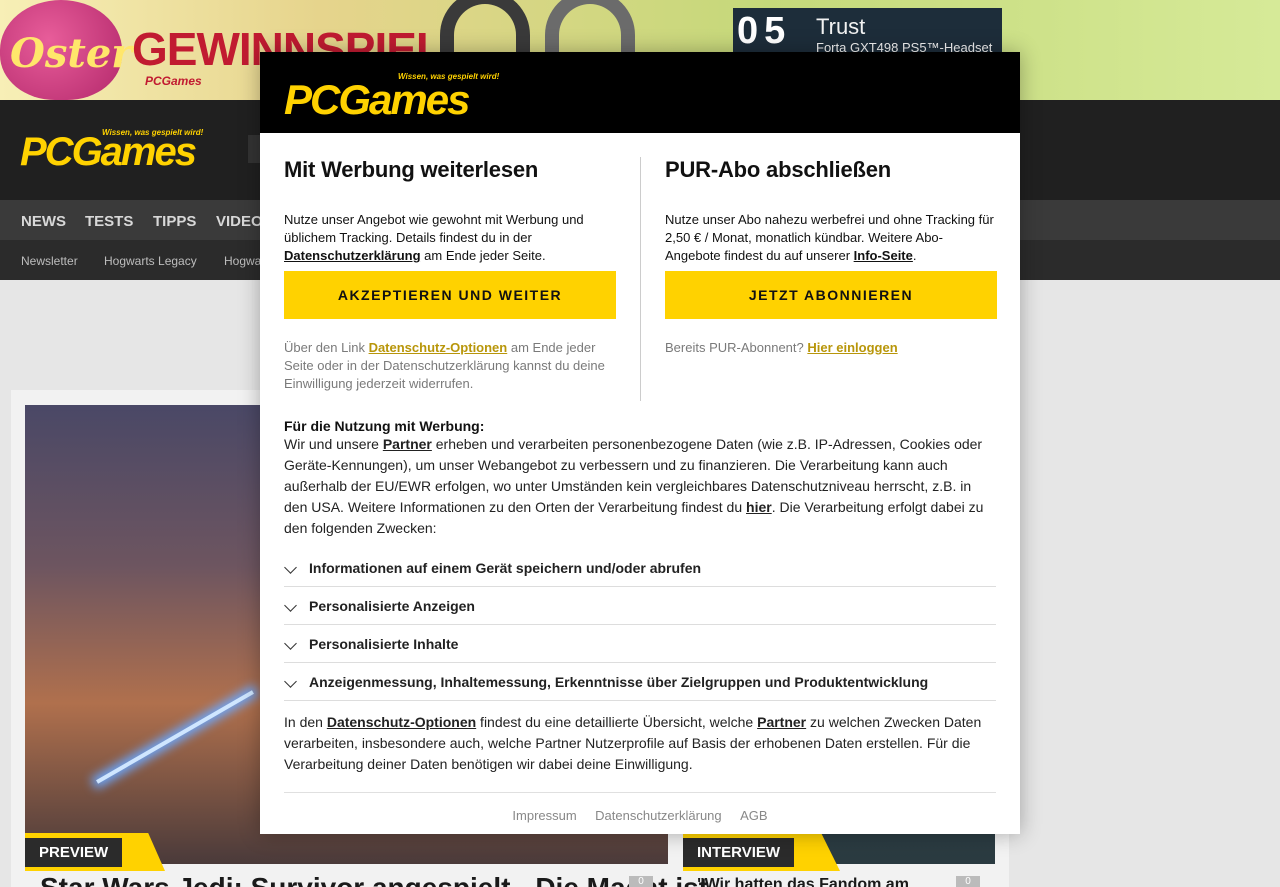 This screenshot has width=1280, height=887. Describe the element at coordinates (174, 221) in the screenshot. I see `nav-item-tipps: TIPPS` at that location.